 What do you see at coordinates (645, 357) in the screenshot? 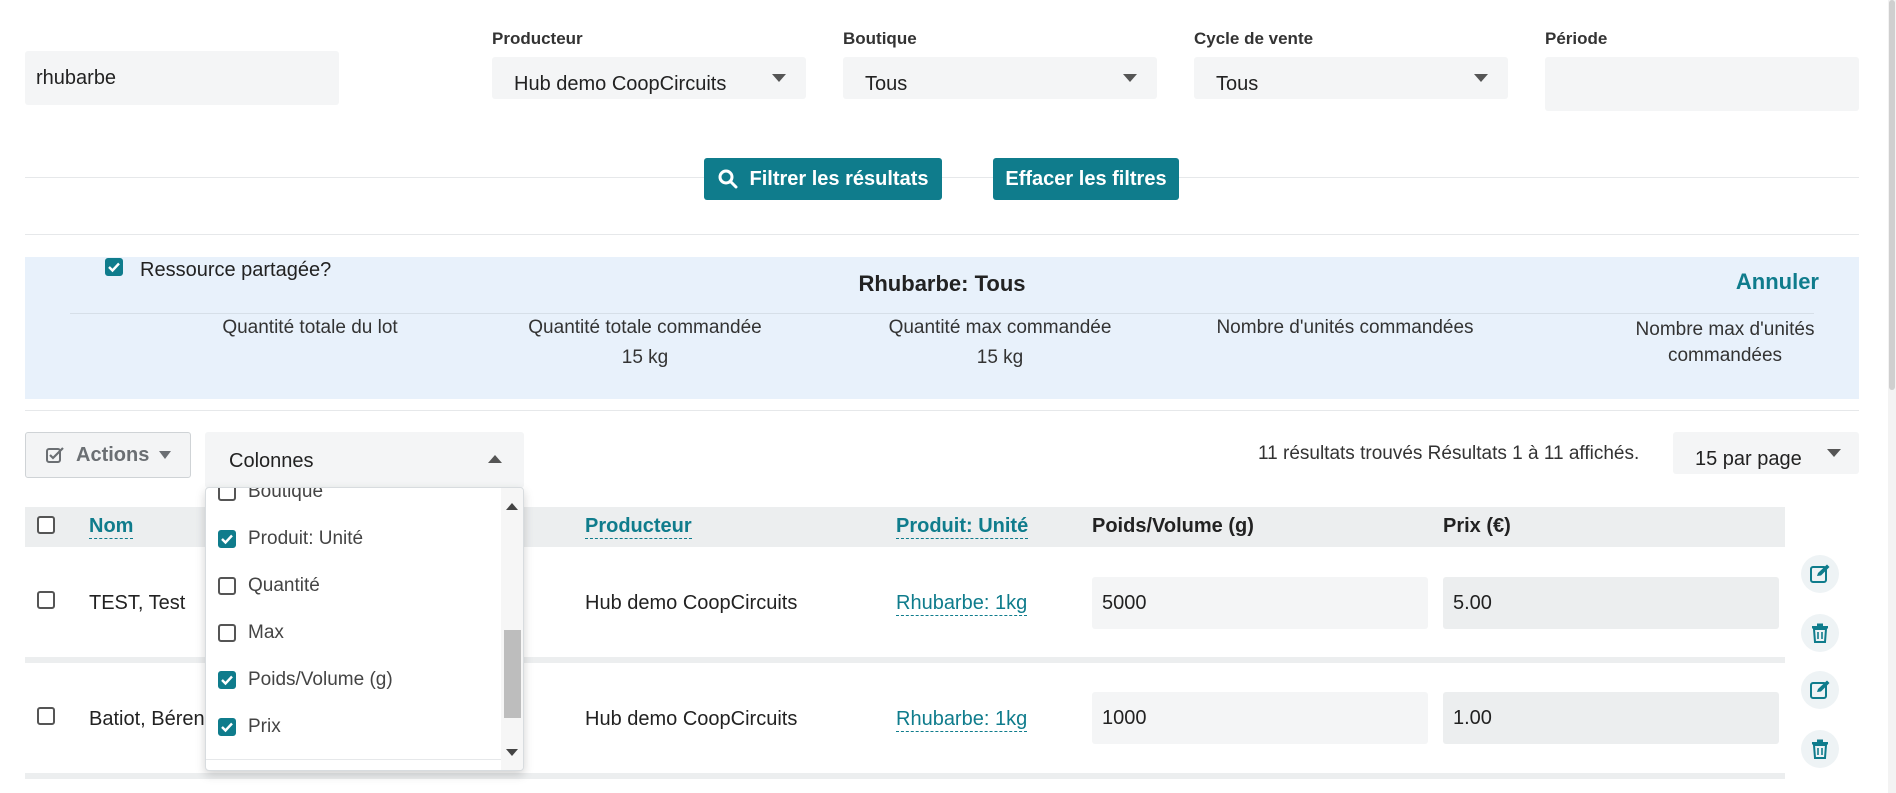
I see `summary-col-value: 15 kg` at bounding box center [645, 357].